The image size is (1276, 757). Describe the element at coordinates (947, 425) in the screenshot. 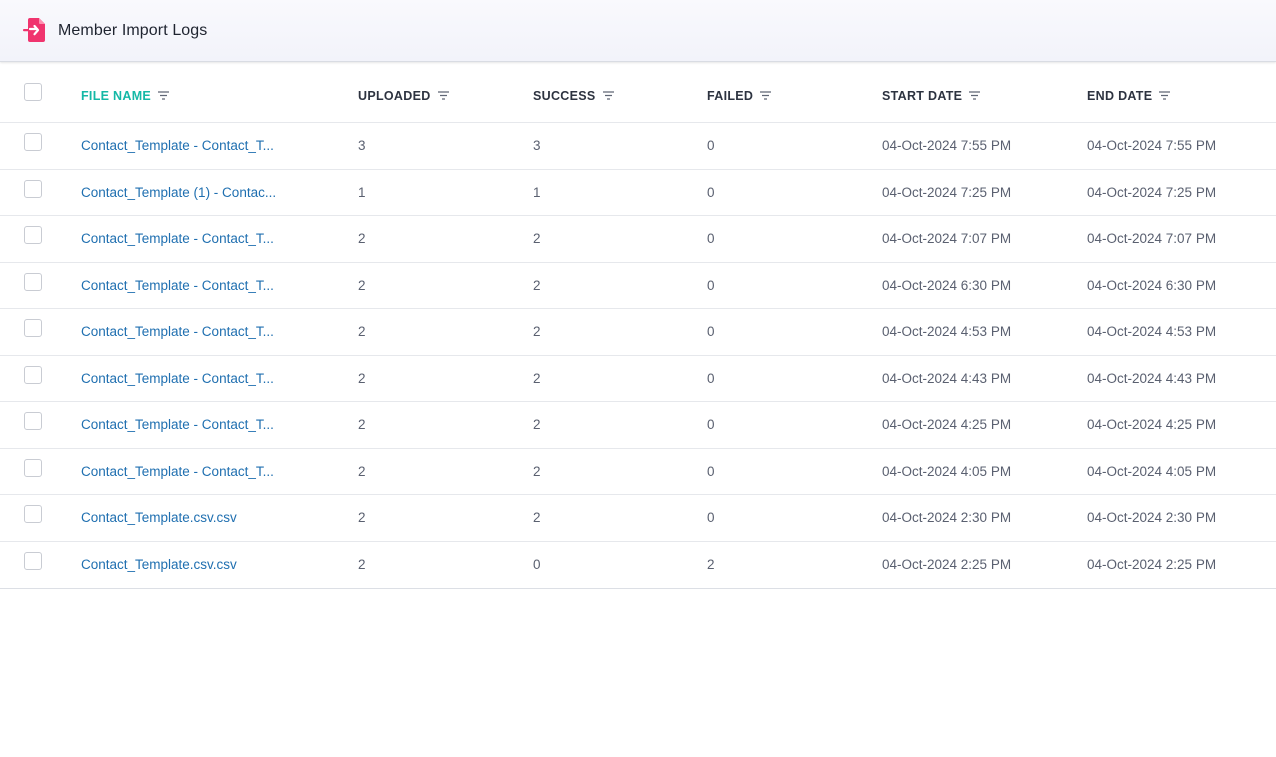

I see `start-date-cell: 04-Oct-2024 4:25 PM` at that location.